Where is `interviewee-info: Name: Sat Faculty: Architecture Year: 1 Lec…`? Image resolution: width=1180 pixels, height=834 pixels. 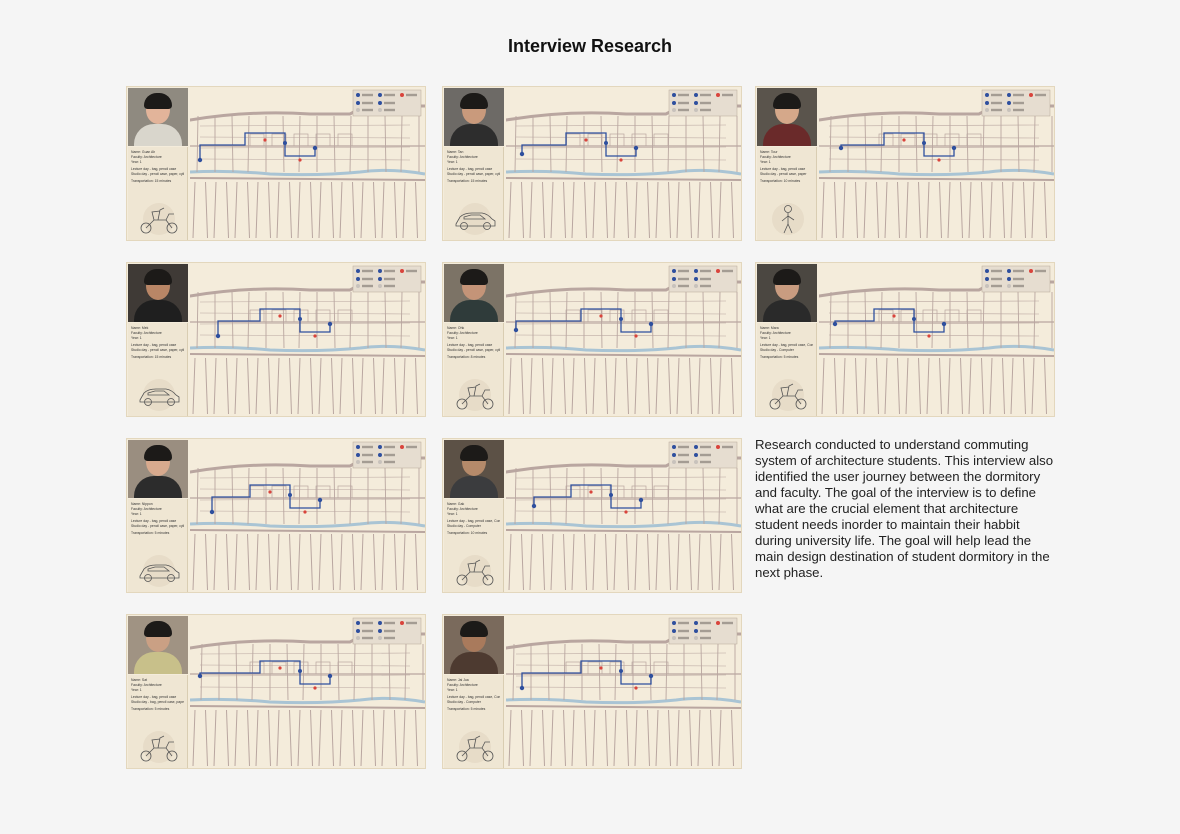 interviewee-info: Name: Sat Faculty: Architecture Year: 1 Lec… is located at coordinates (158, 721).